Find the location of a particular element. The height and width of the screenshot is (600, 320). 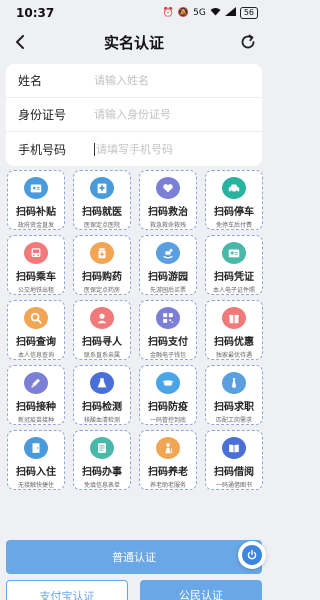

chevron-left-icon is located at coordinates (20, 42).